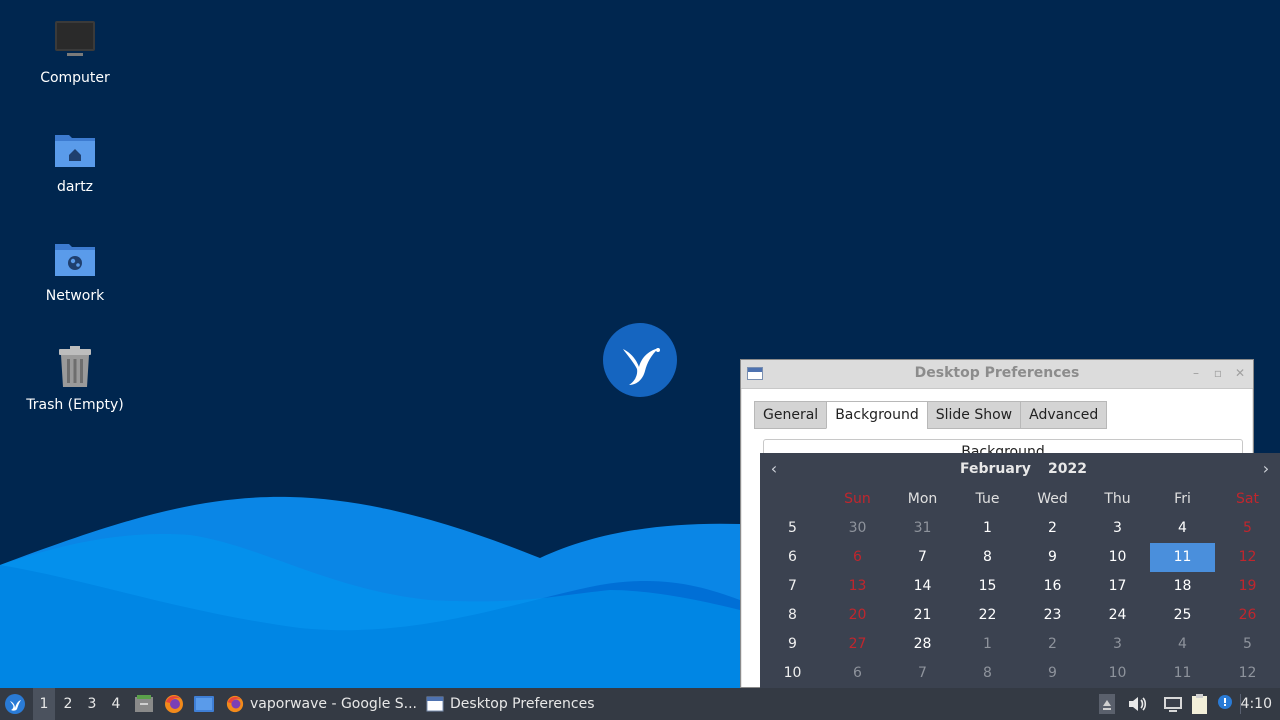  I want to click on window-titlebar: Desktop Preferences – ▫ ✕, so click(997, 374).